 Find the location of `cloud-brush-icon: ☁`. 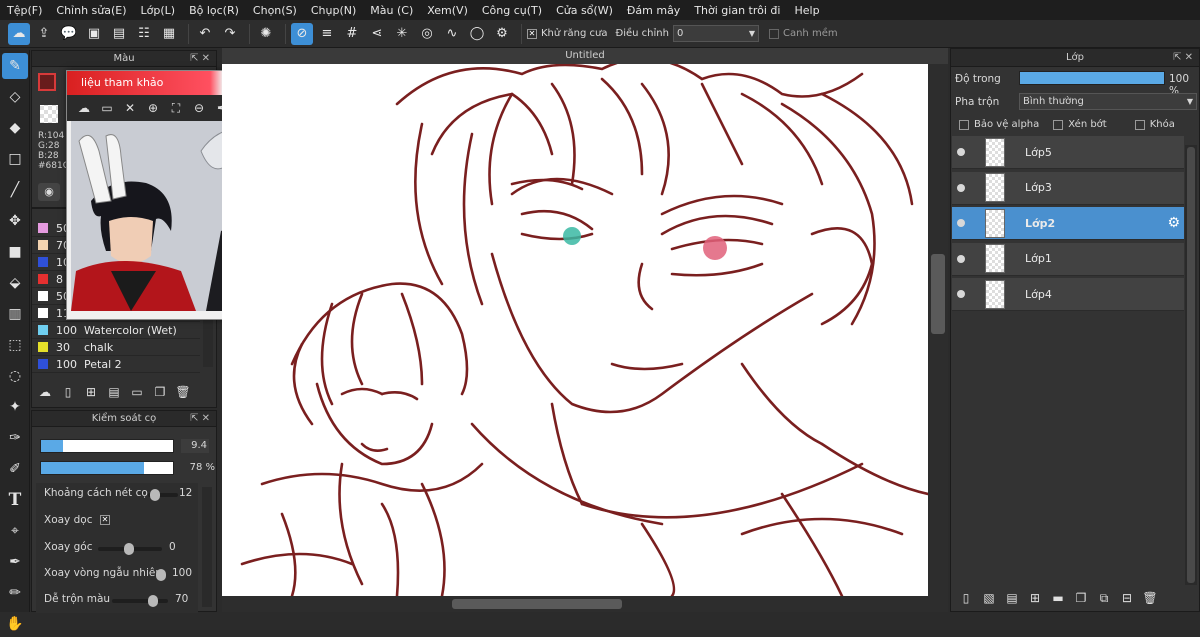

cloud-brush-icon: ☁ is located at coordinates (45, 392).